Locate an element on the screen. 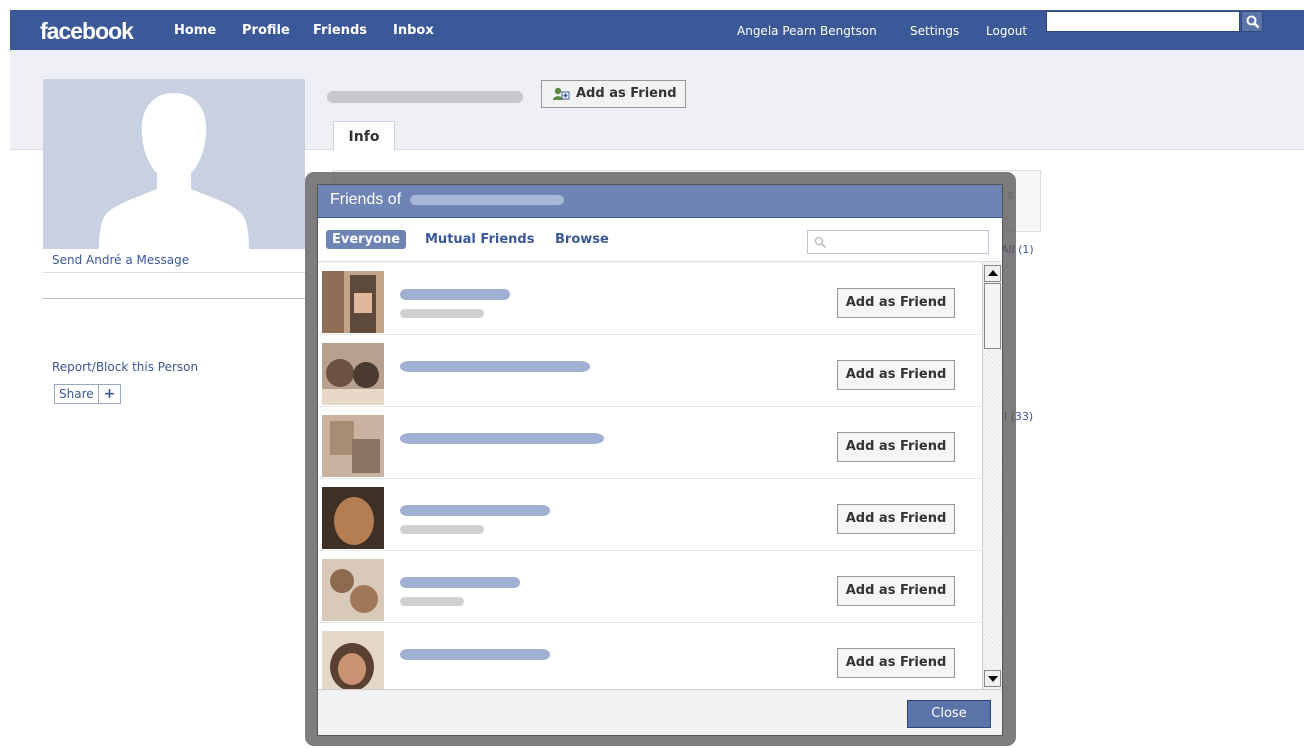  arrow-up-icon is located at coordinates (993, 273).